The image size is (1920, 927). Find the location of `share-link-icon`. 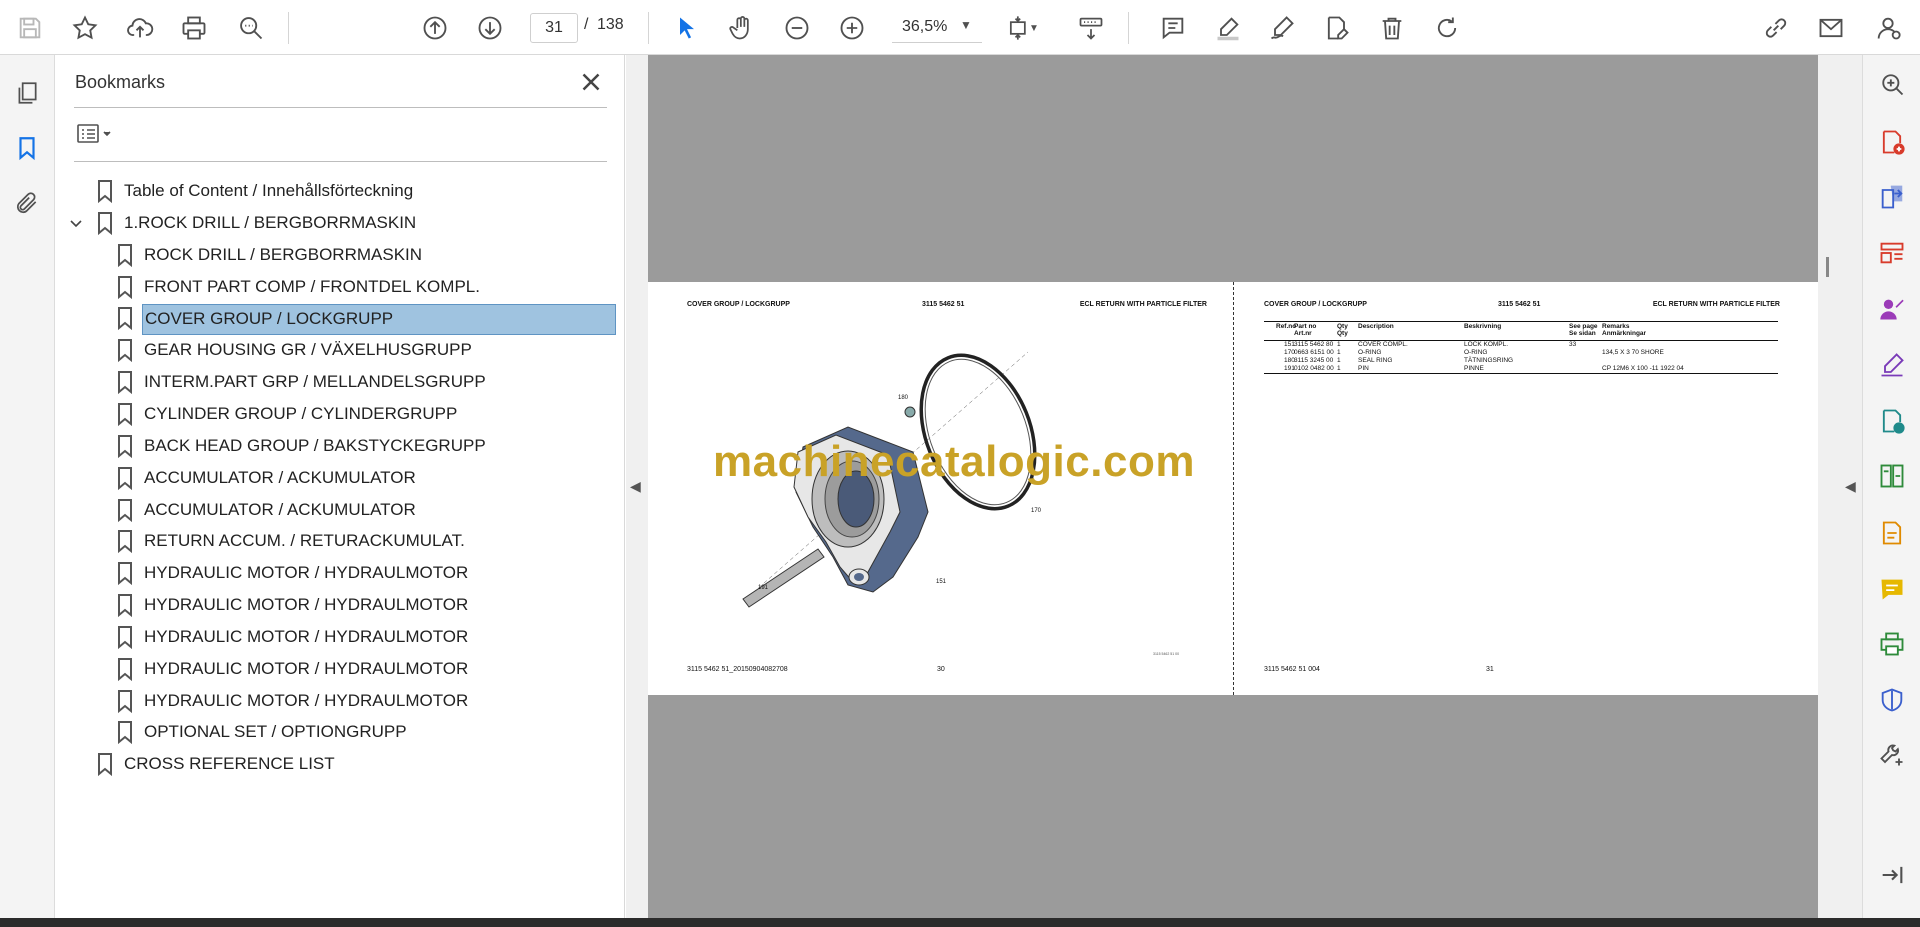

share-link-icon is located at coordinates (1776, 28).